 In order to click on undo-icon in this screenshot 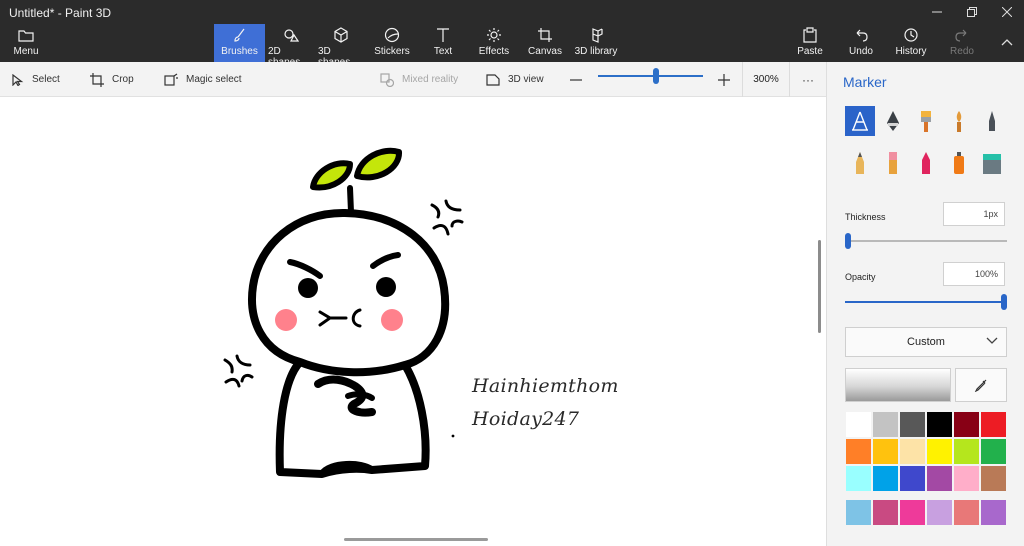, I will do `click(861, 35)`.